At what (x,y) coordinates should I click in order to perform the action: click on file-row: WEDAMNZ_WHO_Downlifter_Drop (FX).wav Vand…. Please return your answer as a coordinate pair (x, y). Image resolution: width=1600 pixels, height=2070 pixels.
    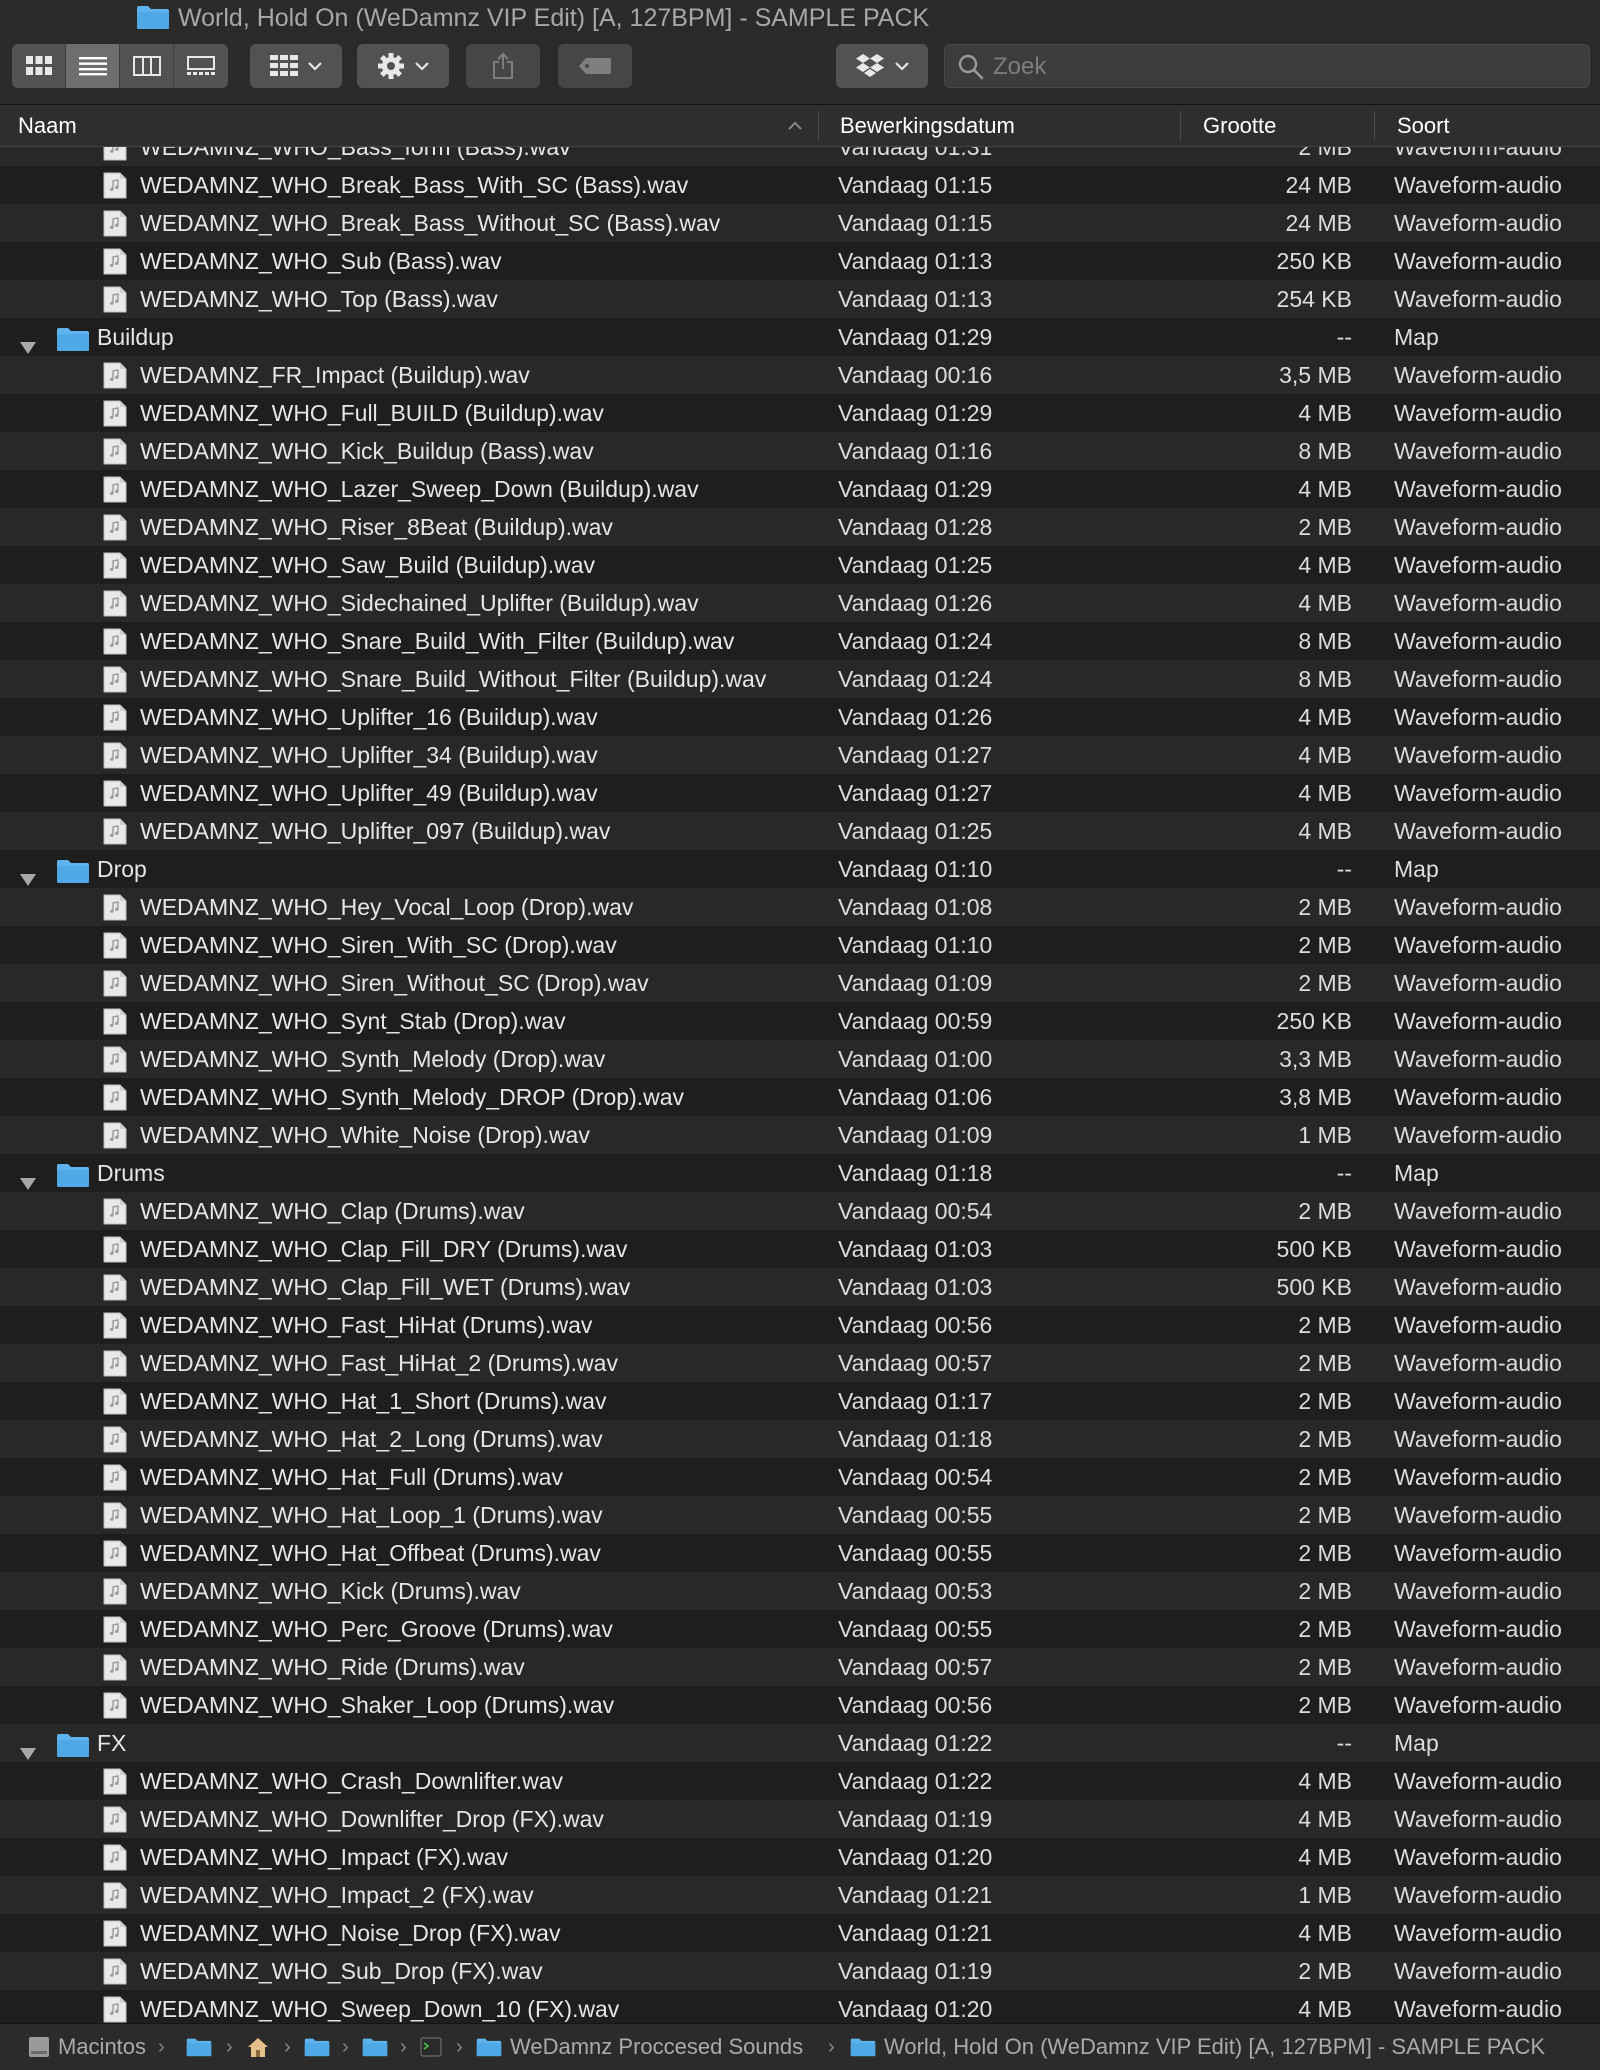
    Looking at the image, I should click on (800, 1819).